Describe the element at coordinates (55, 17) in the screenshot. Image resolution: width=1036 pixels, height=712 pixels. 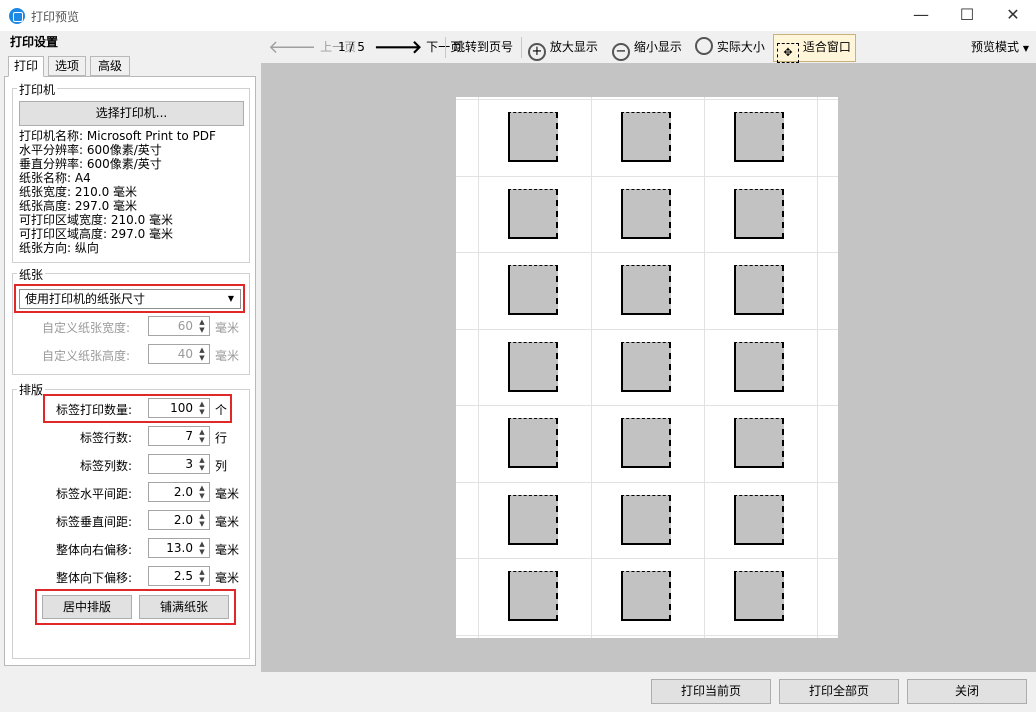
I see `window-title: 打印预览` at that location.